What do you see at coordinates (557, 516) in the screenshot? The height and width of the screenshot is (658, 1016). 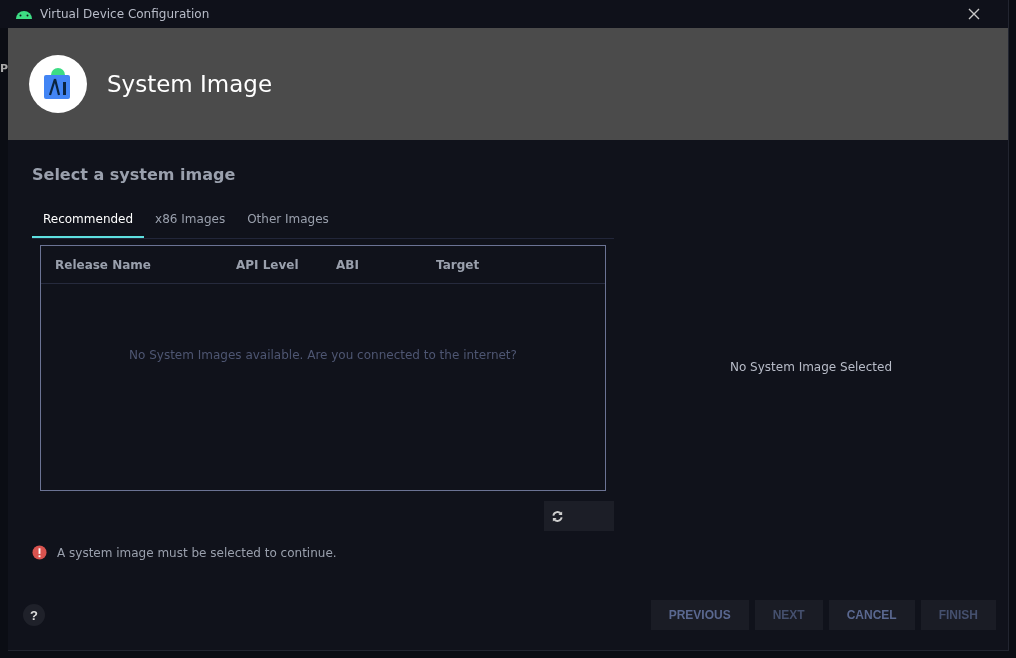 I see `refresh-icon` at bounding box center [557, 516].